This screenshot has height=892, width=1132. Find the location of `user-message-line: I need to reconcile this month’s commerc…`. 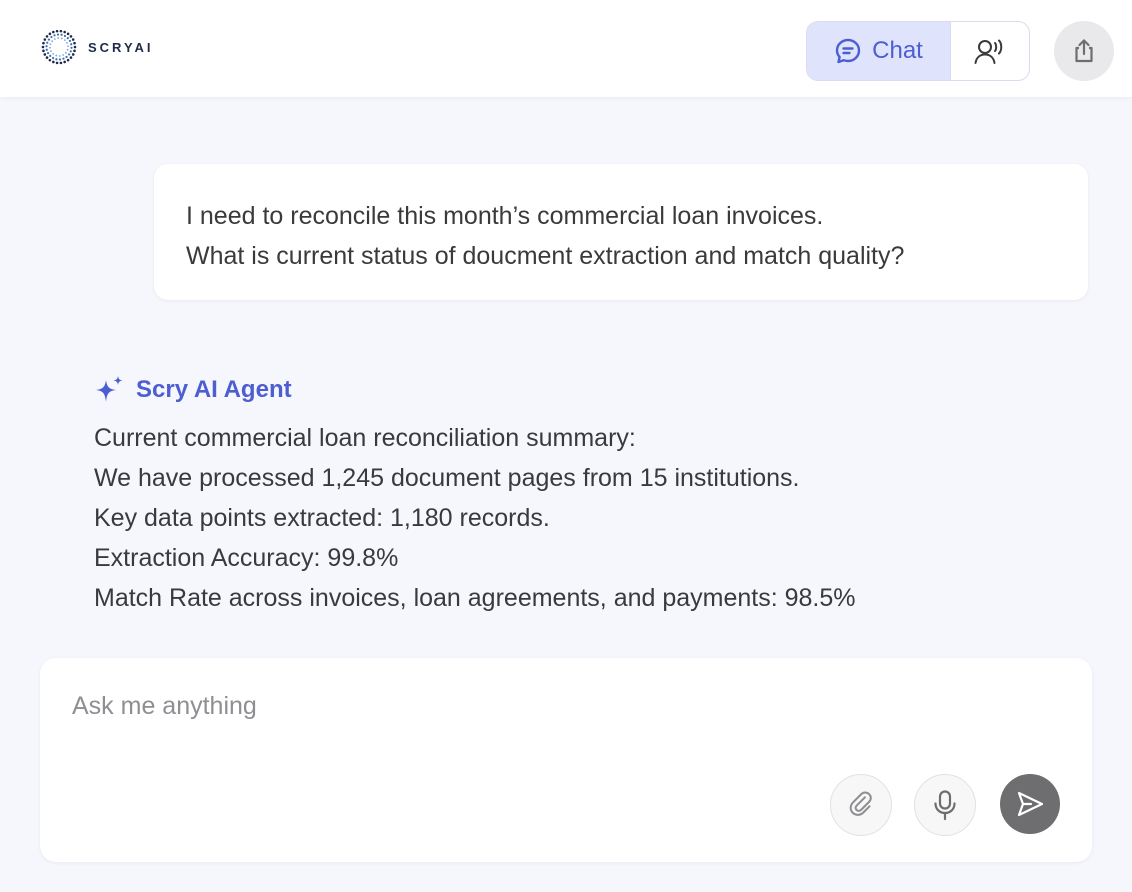

user-message-line: I need to reconcile this month’s commerc… is located at coordinates (505, 216).